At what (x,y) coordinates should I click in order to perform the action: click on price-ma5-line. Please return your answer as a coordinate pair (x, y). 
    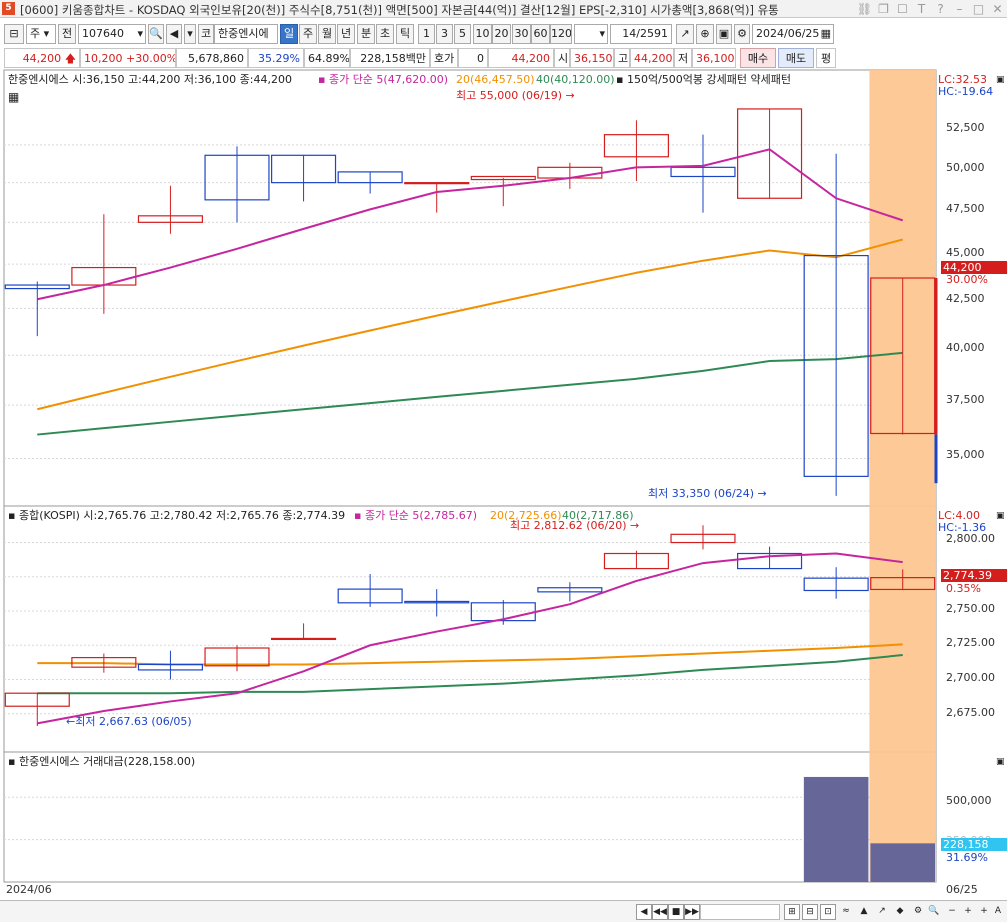
    Looking at the image, I should click on (470, 224).